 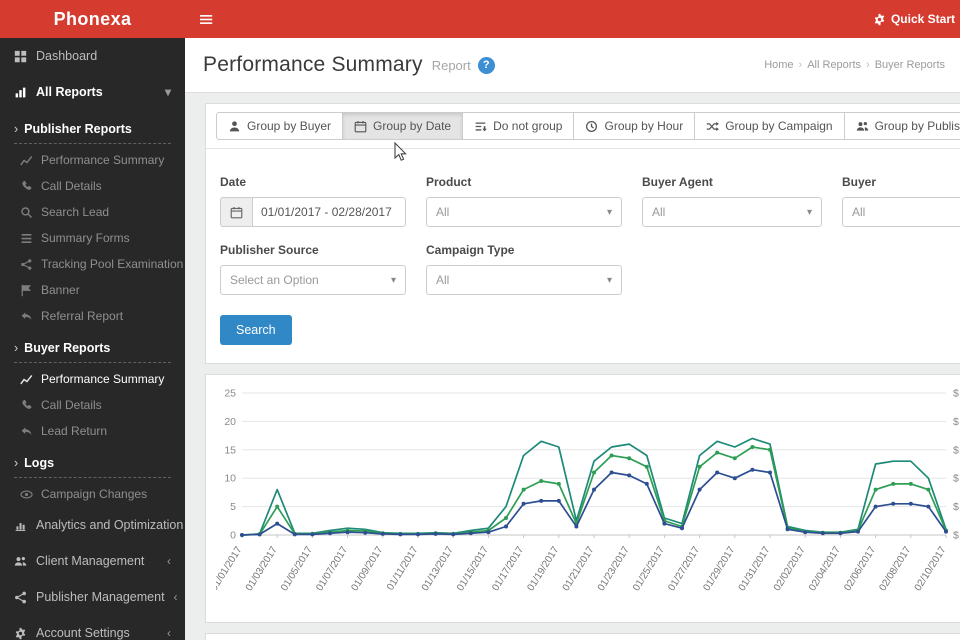 I want to click on sidebar-item-label: Client Management, so click(x=90, y=561).